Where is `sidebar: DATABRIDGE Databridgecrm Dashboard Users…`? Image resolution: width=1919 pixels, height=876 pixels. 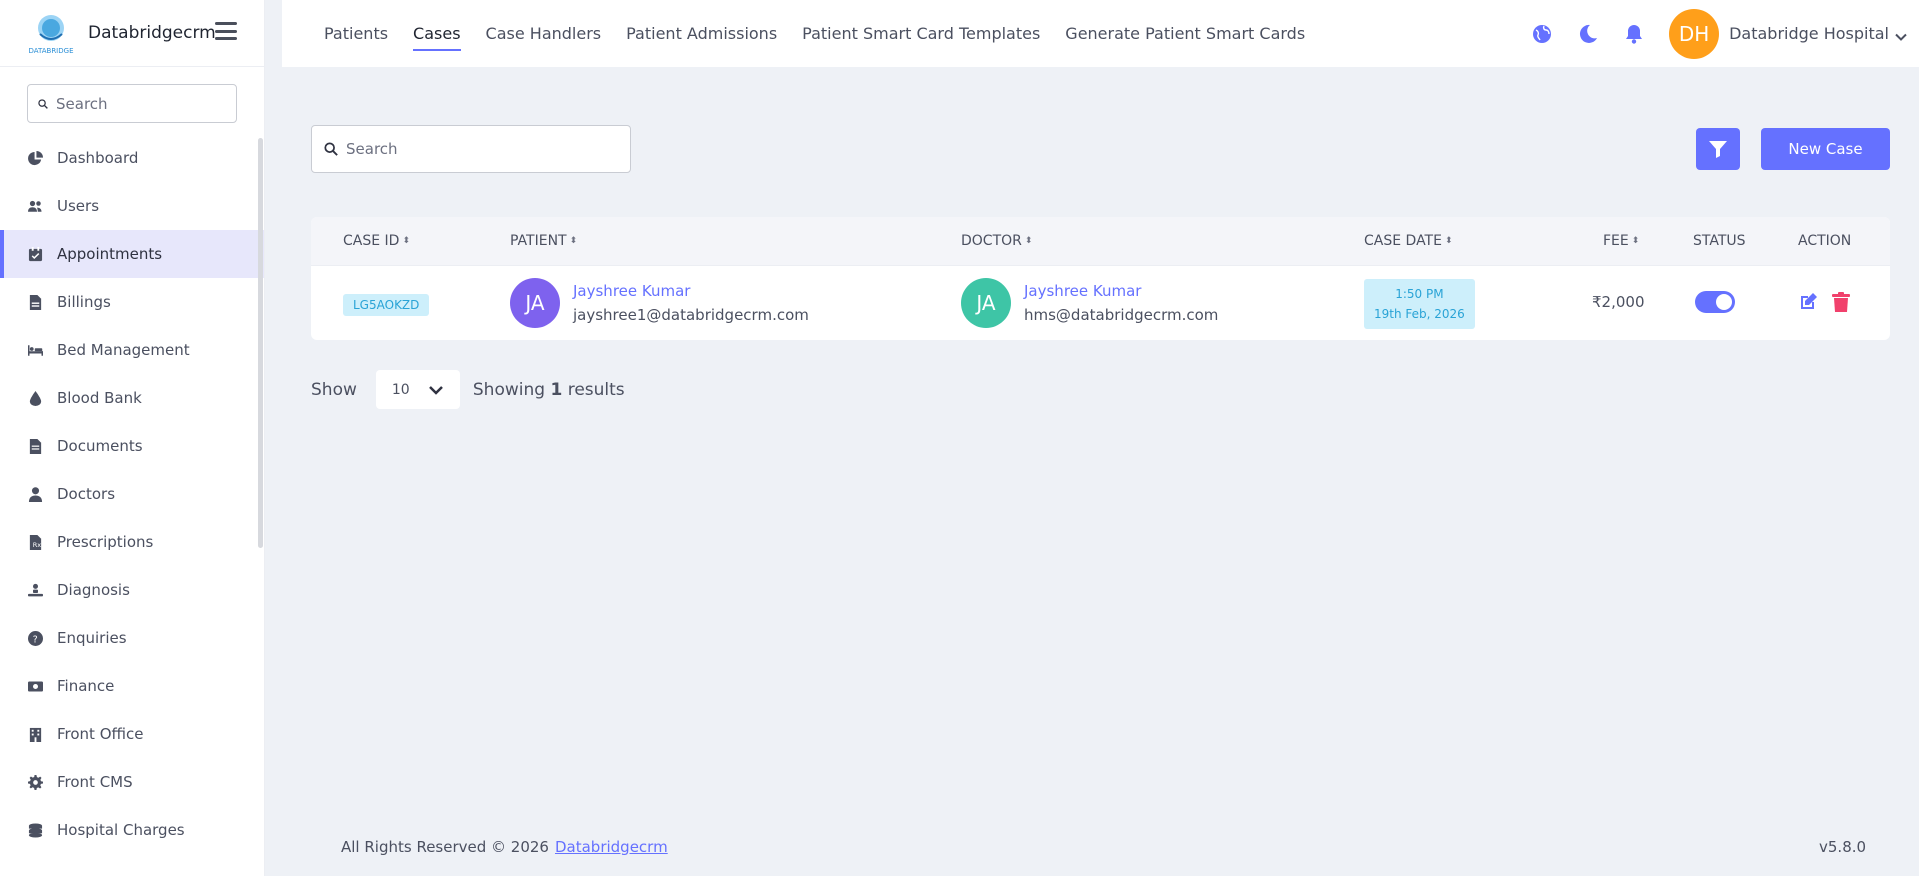 sidebar: DATABRIDGE Databridgecrm Dashboard Users… is located at coordinates (132, 438).